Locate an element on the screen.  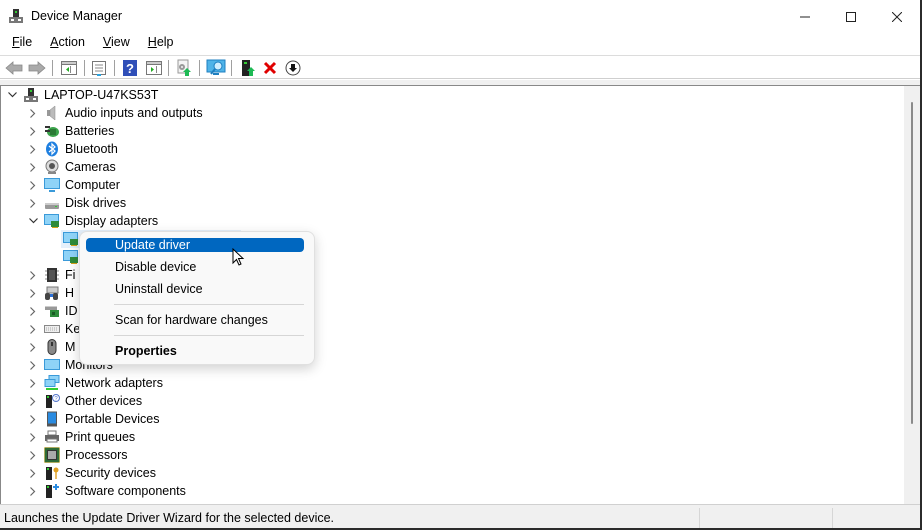
minimize-icon is located at coordinates (805, 16).